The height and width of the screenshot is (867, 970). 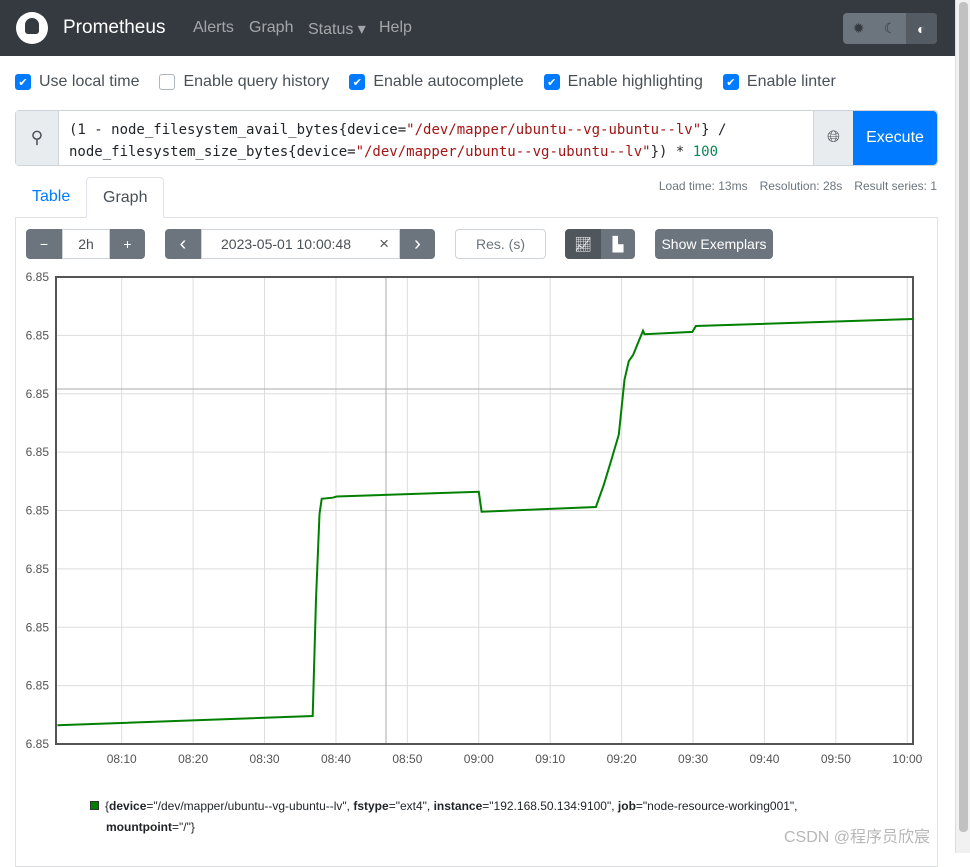 I want to click on x-tick-label: 09:30, so click(x=693, y=759).